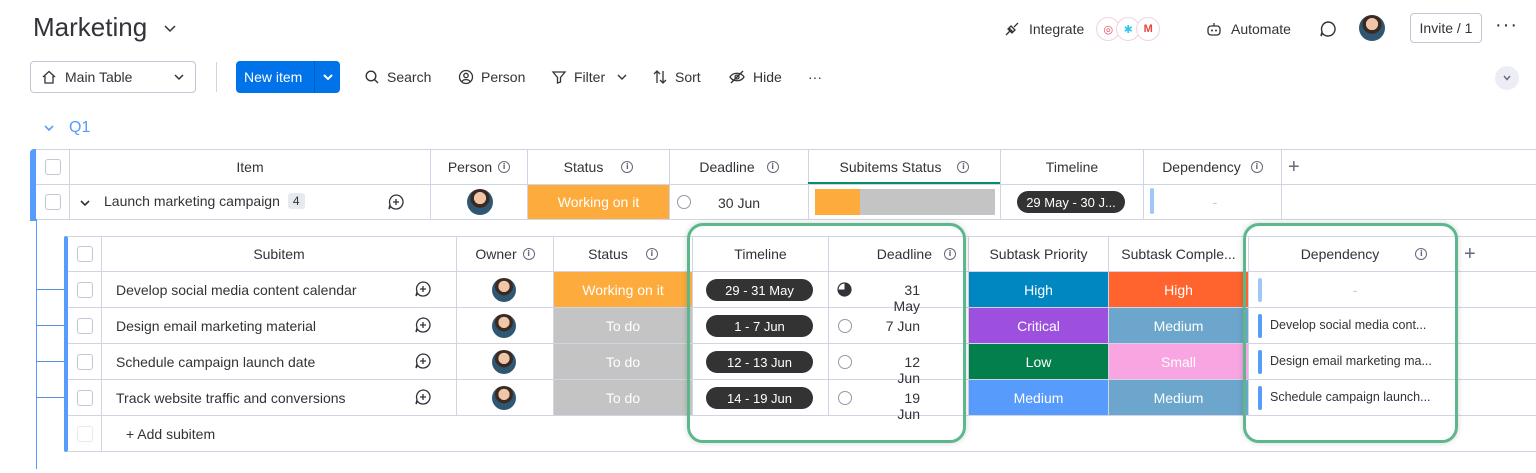  I want to click on subitem-name: Develop social media content calendar, so click(236, 290).